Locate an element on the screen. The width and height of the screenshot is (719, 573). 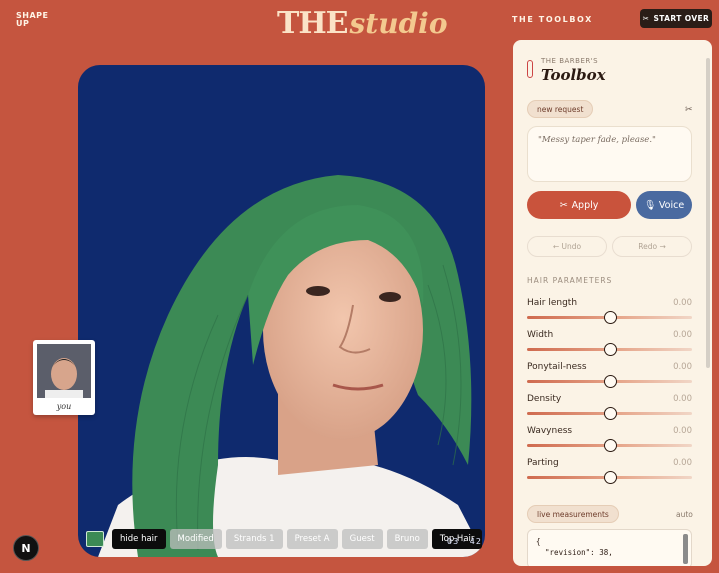
undo-button: ← Undo is located at coordinates (567, 246).